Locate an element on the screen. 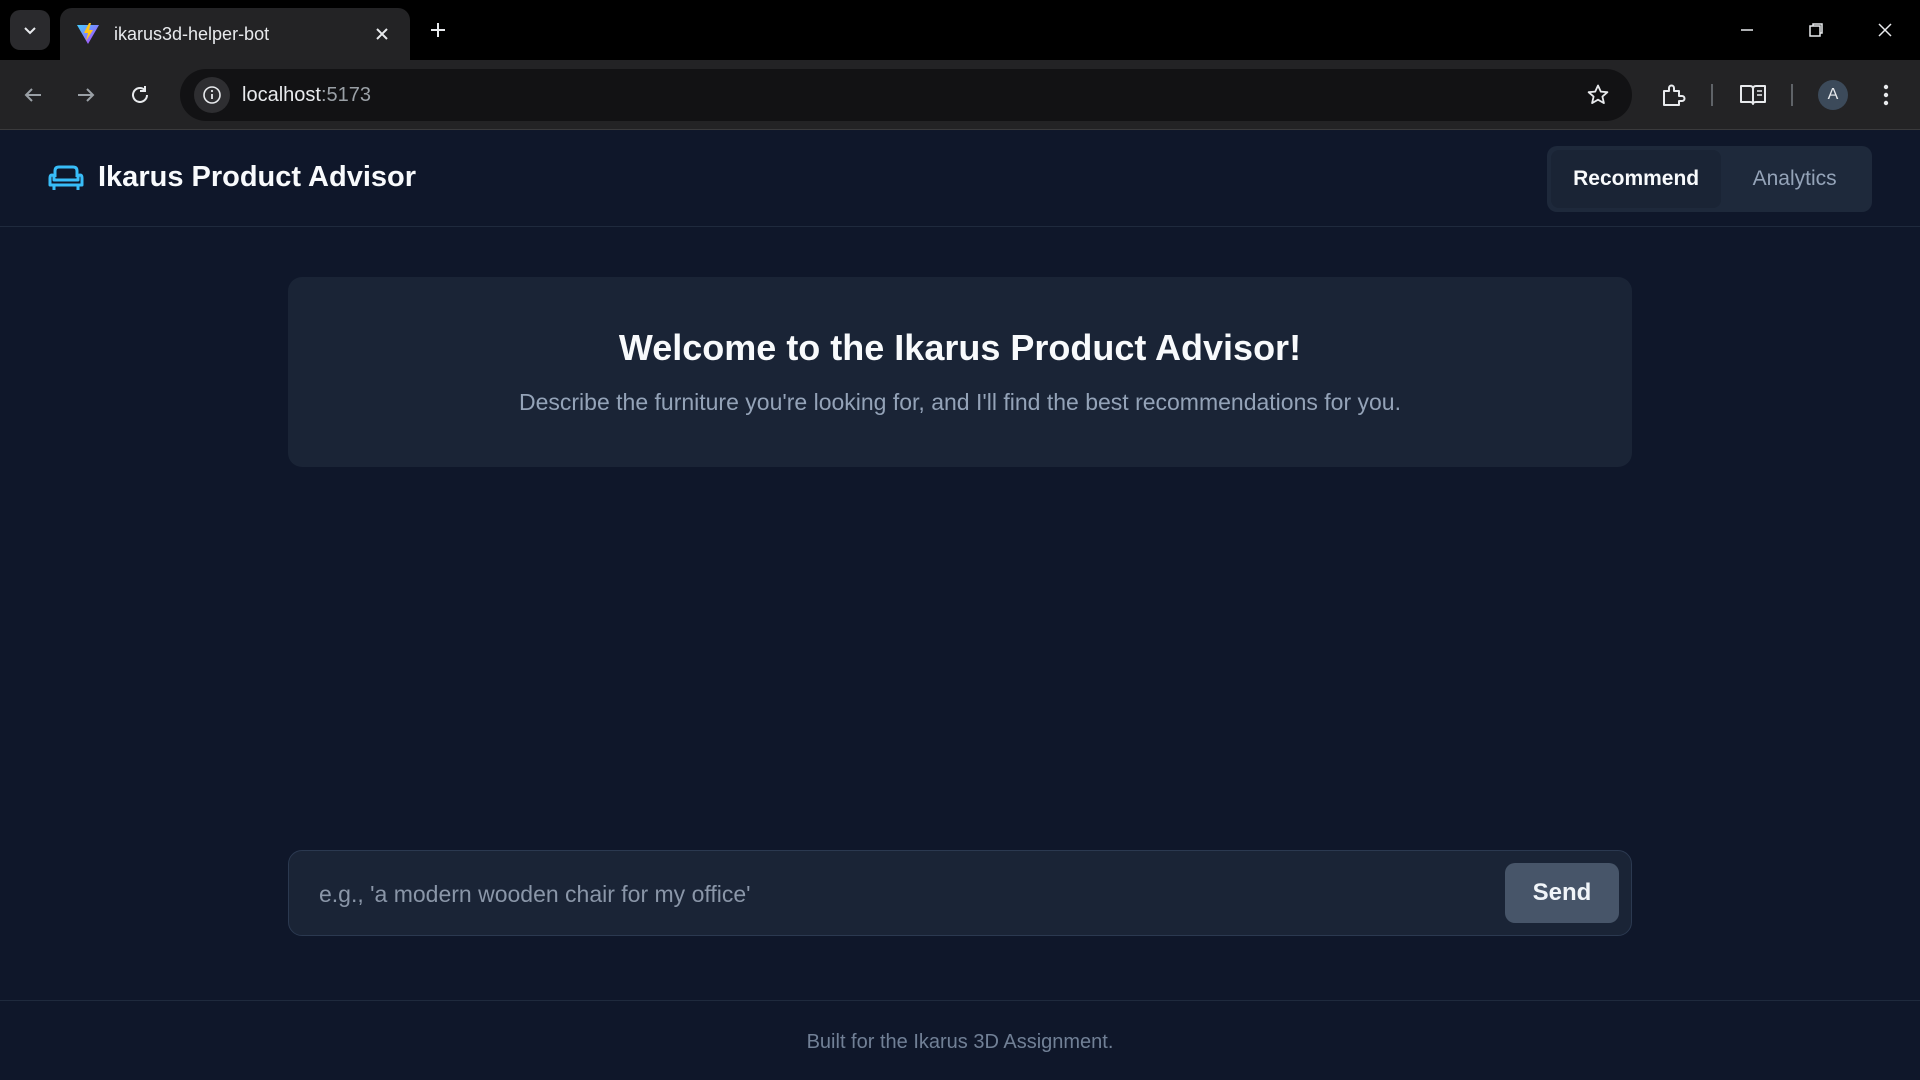 The image size is (1920, 1080). back-button is located at coordinates (33, 95).